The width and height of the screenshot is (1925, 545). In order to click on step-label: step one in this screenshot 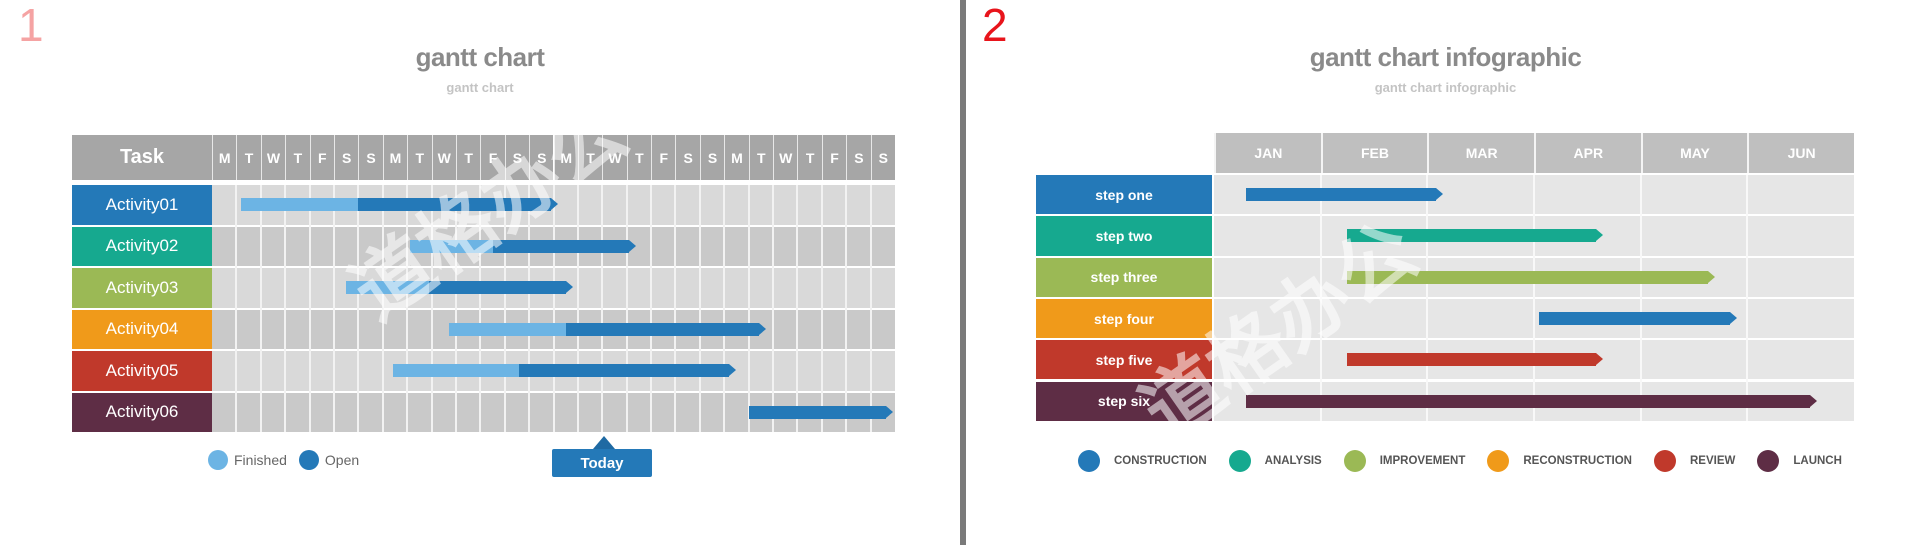, I will do `click(1124, 195)`.